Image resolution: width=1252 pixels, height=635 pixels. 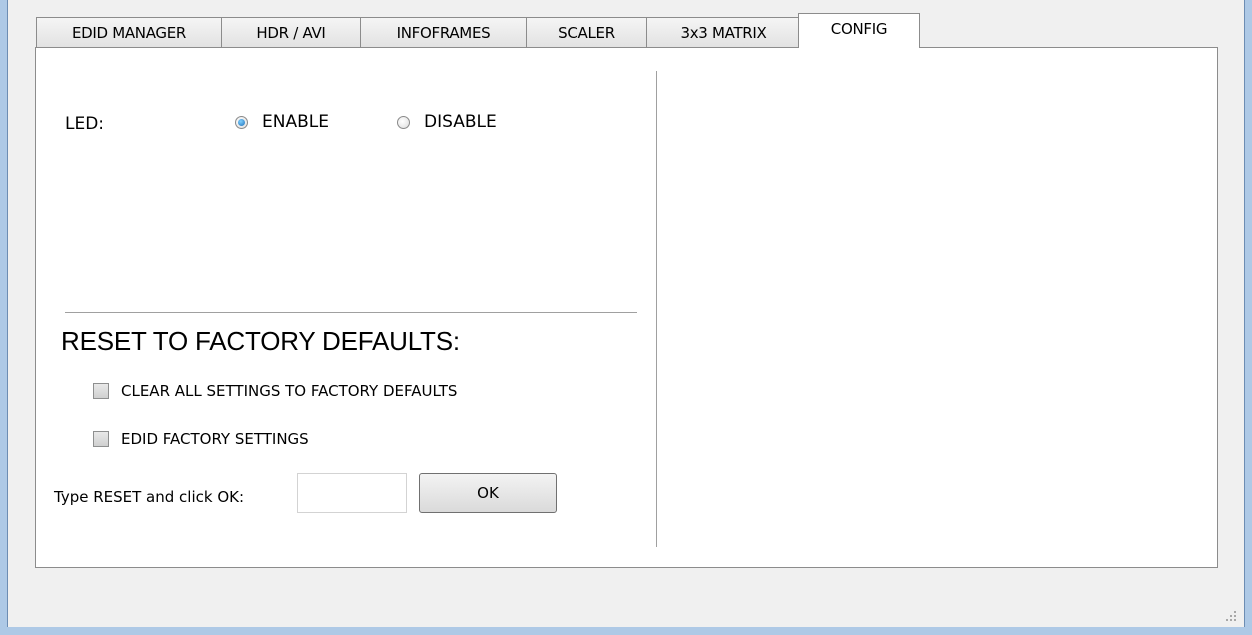 I want to click on column-divider, so click(x=656, y=309).